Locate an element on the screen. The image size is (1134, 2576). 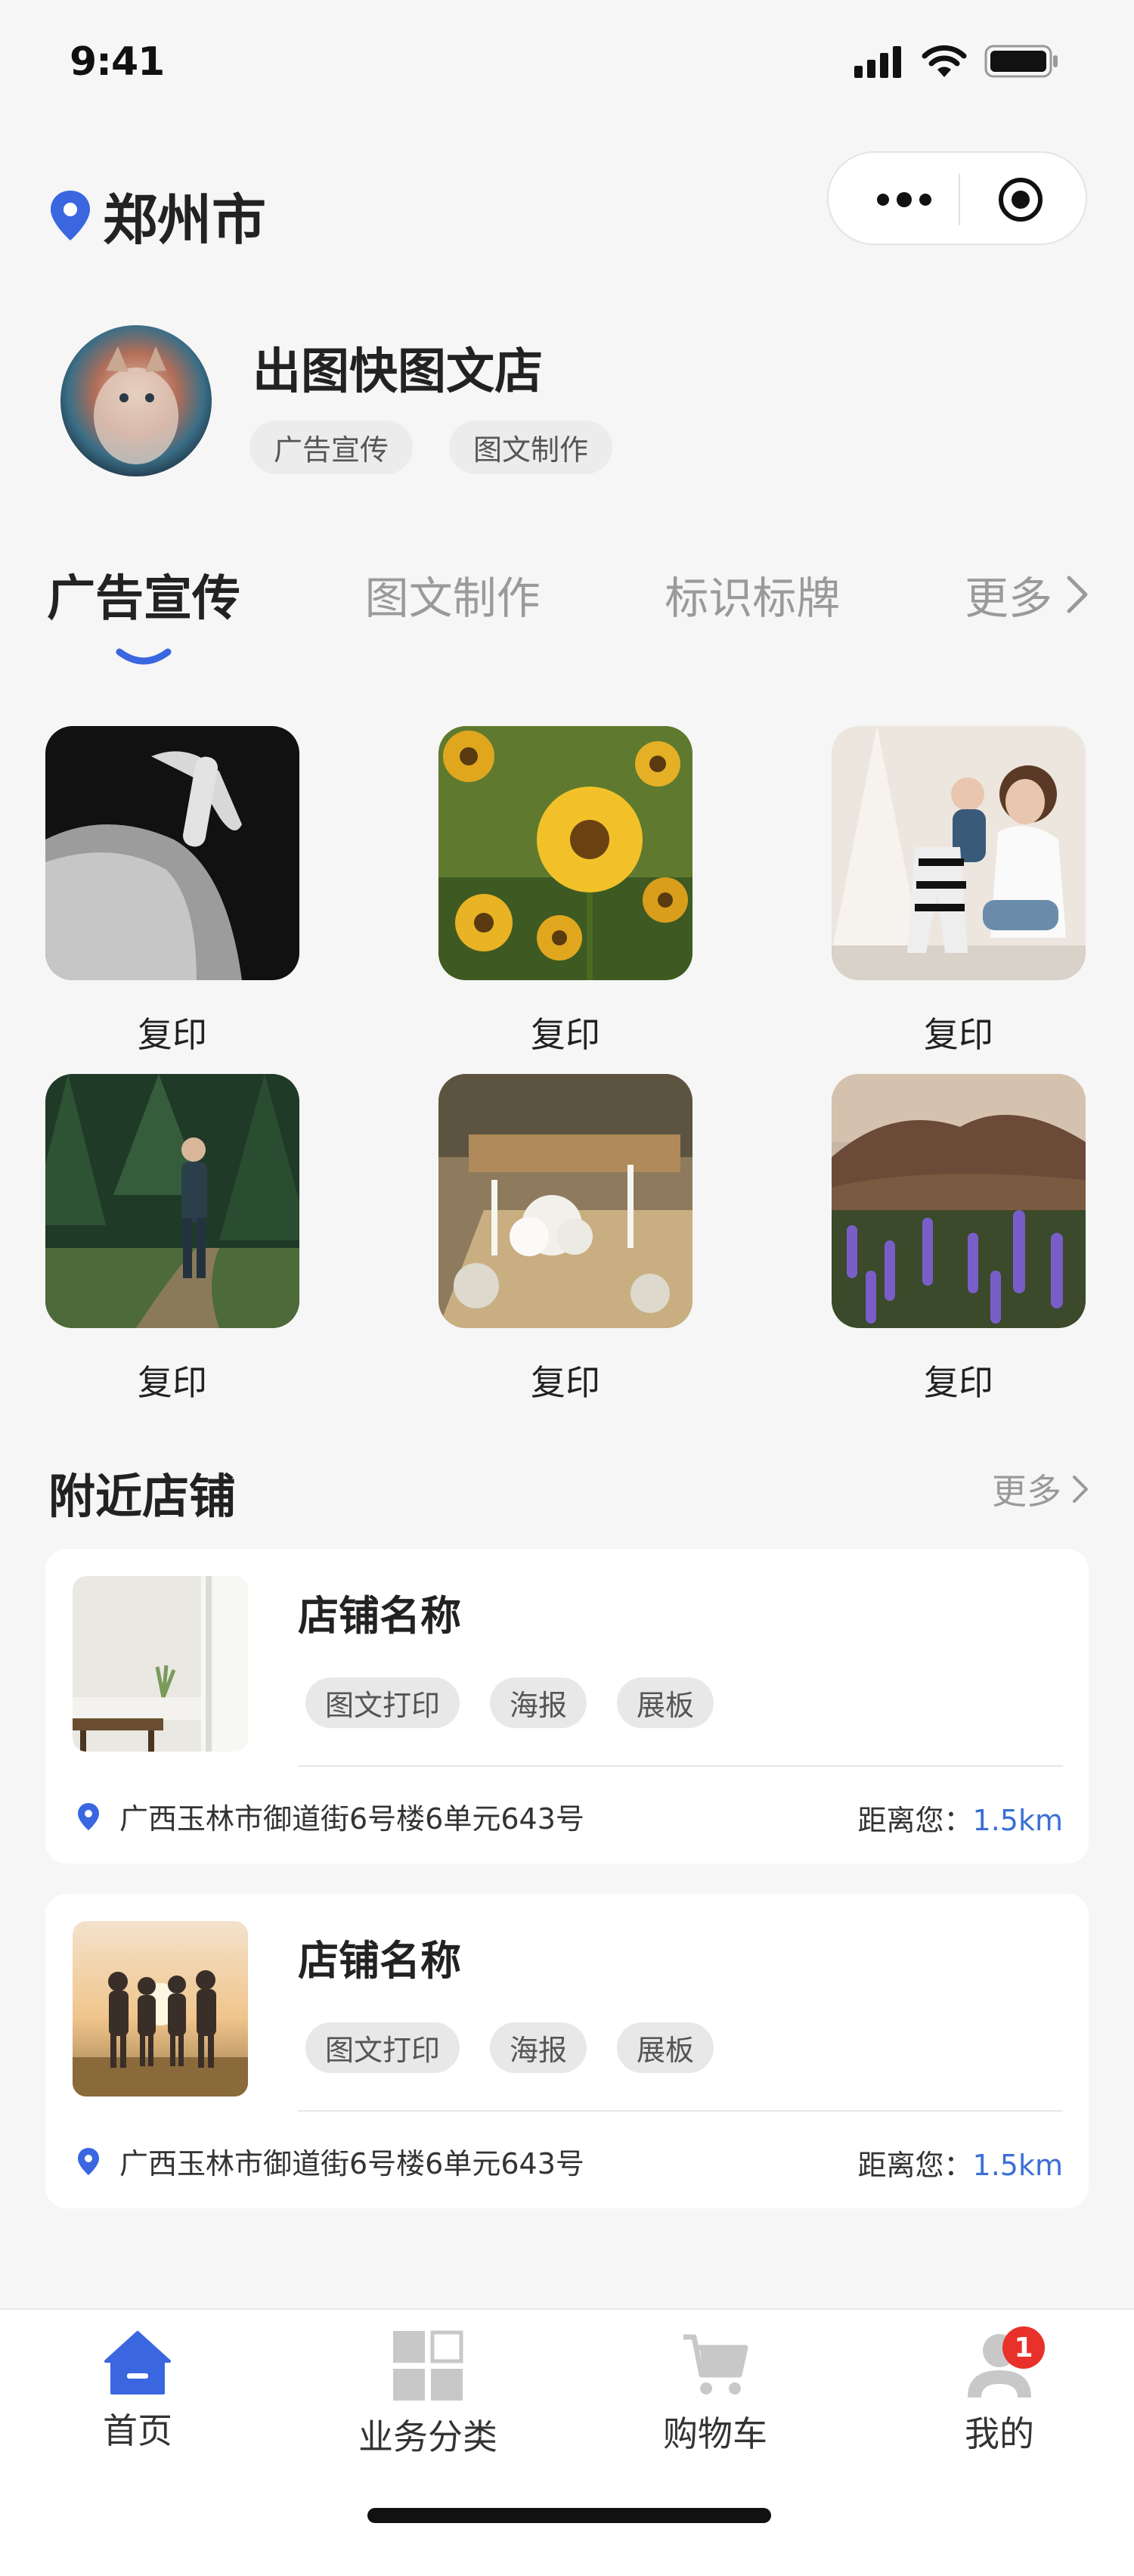
home-icon is located at coordinates (137, 2362).